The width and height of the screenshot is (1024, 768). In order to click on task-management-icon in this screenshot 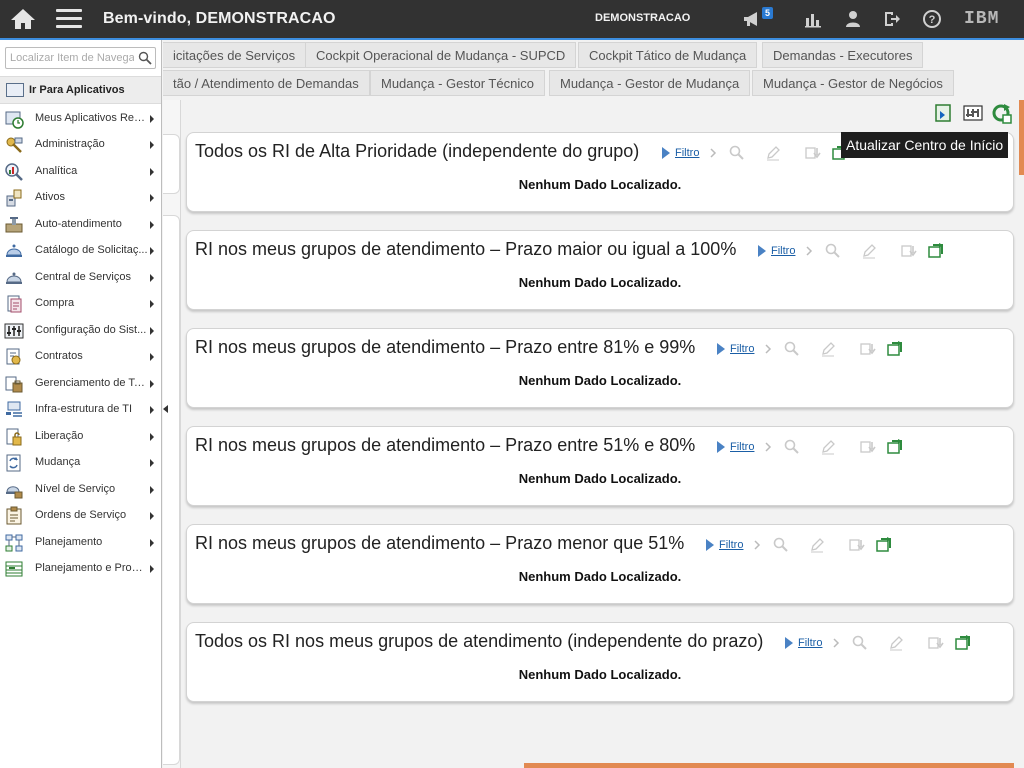, I will do `click(14, 384)`.